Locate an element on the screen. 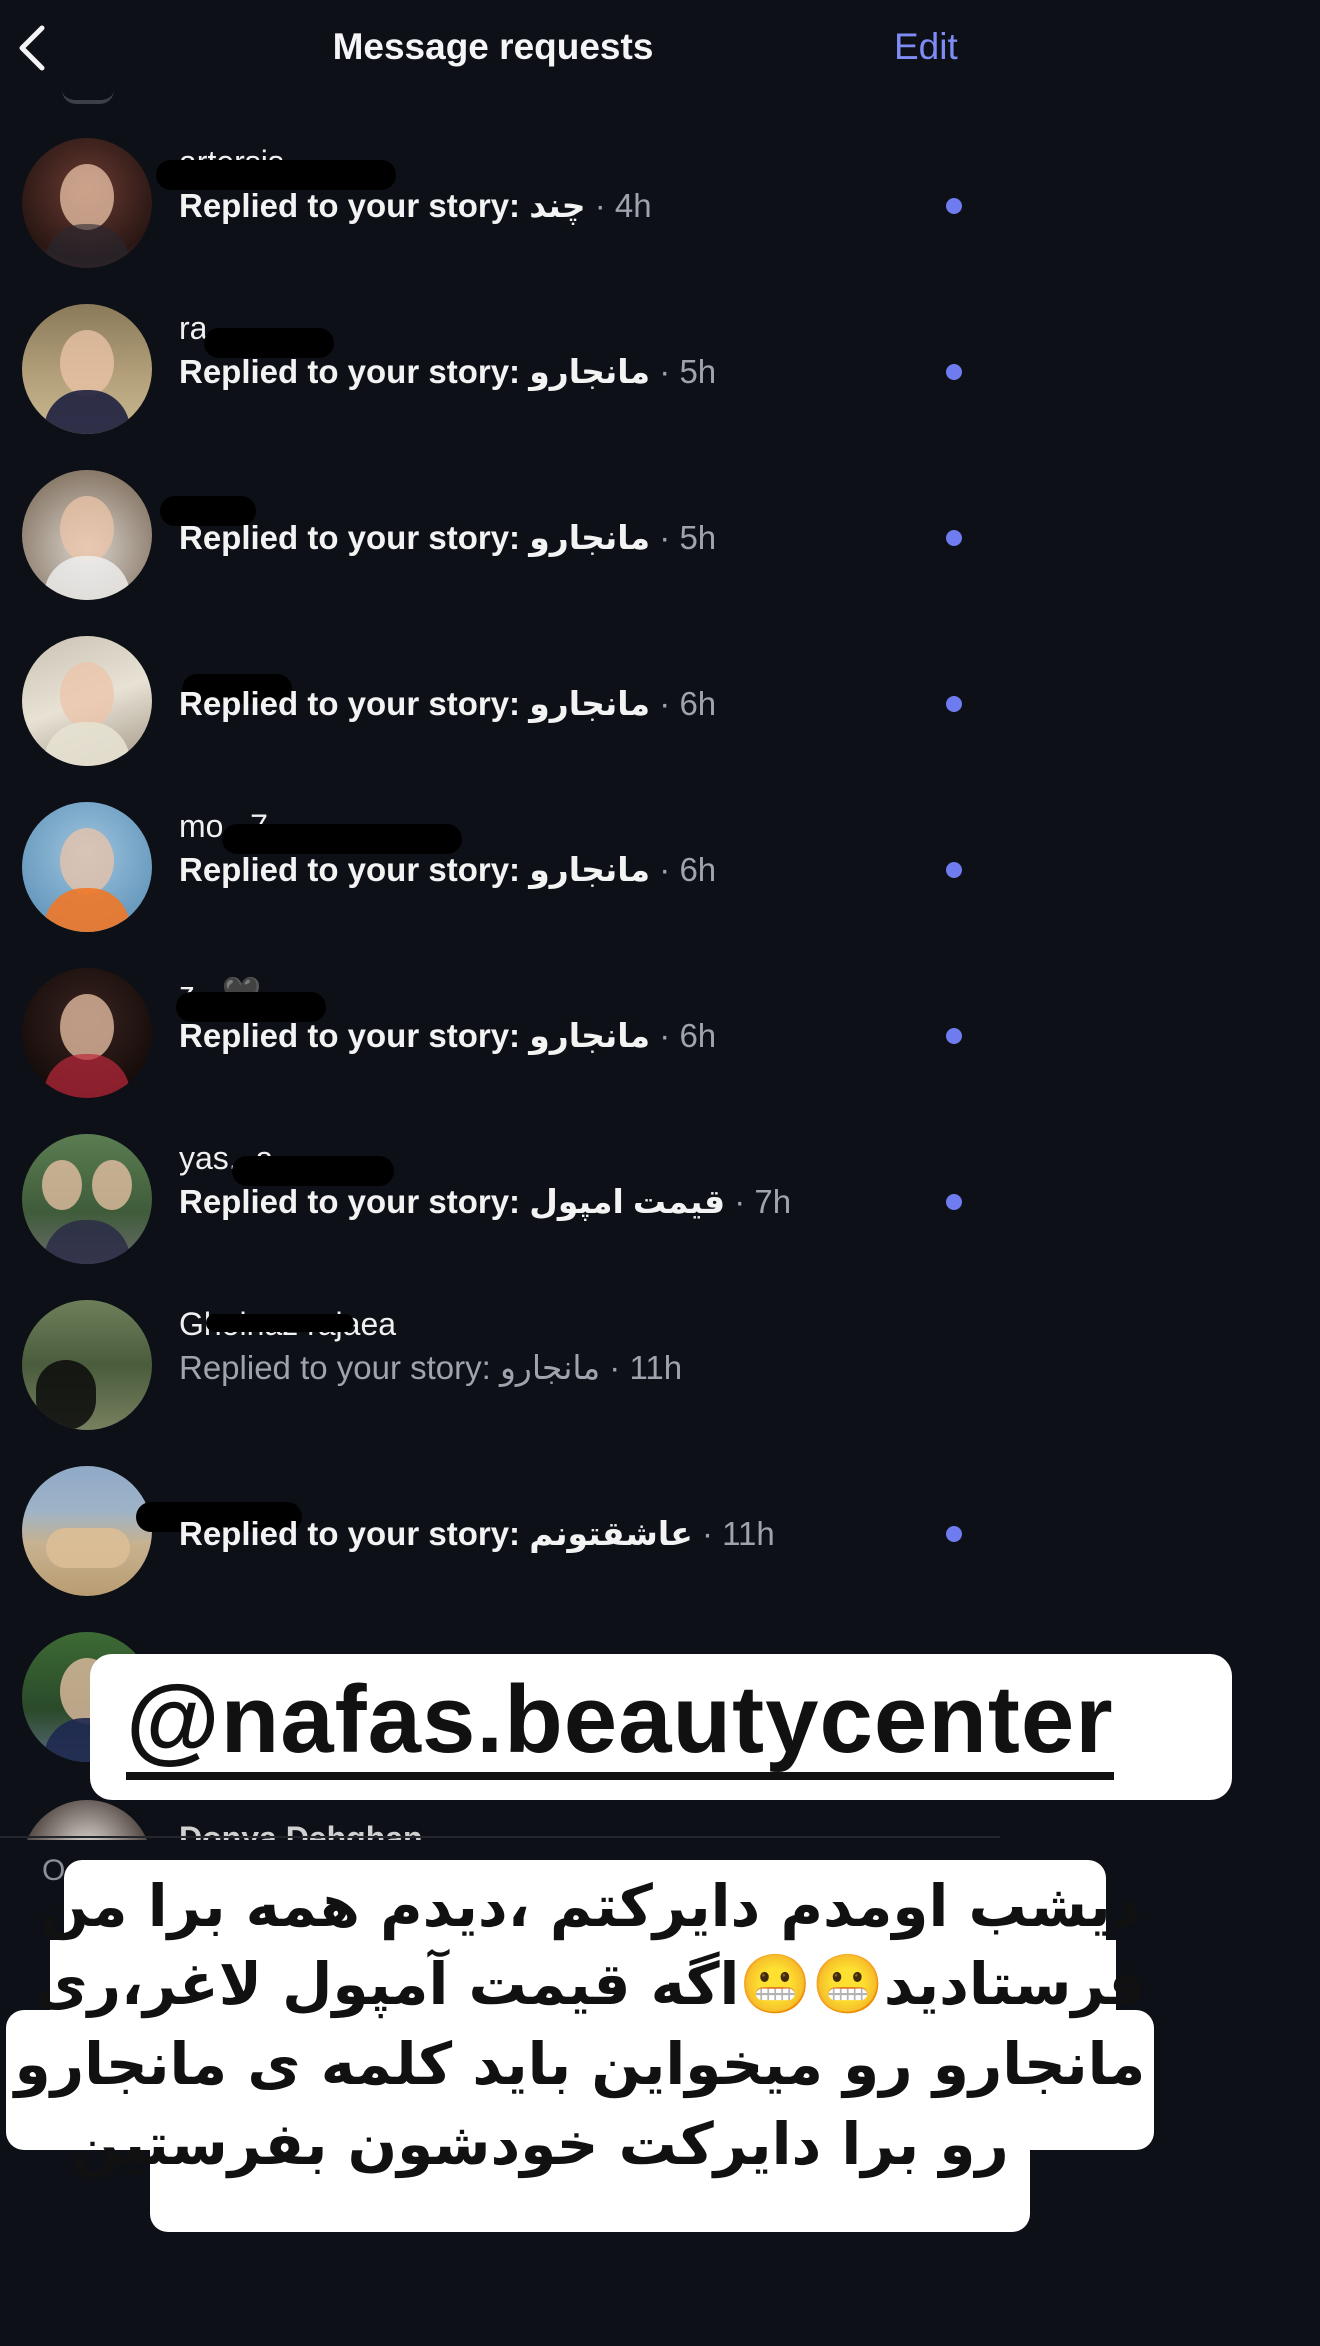  caption-line: رو برا دایرکت خودشون بفرستین is located at coordinates (540, 2144).